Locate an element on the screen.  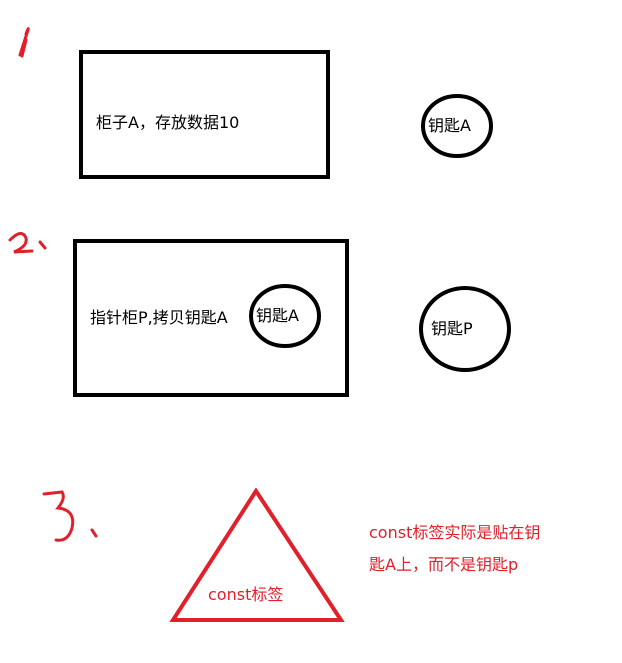
key-a-copy-label: 钥匙A is located at coordinates (277, 315).